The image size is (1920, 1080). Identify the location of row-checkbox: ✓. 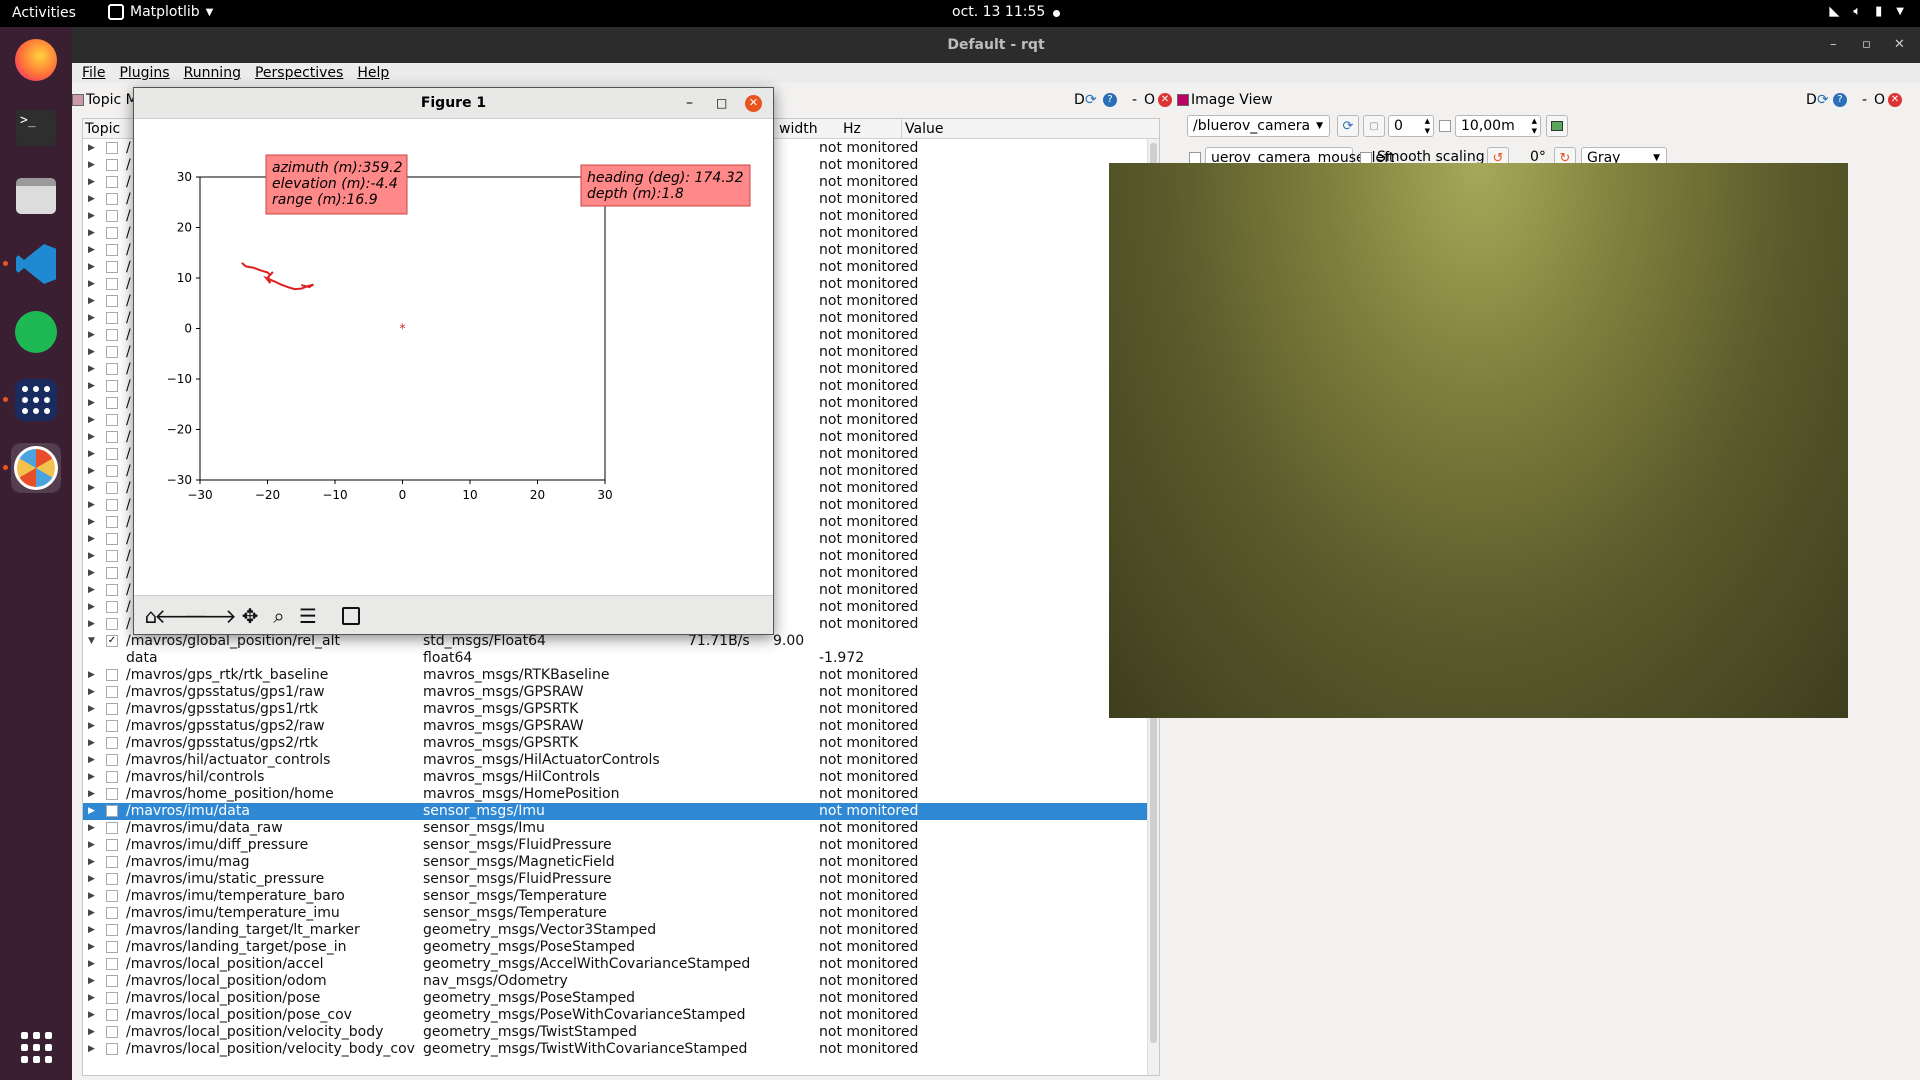
(112, 641).